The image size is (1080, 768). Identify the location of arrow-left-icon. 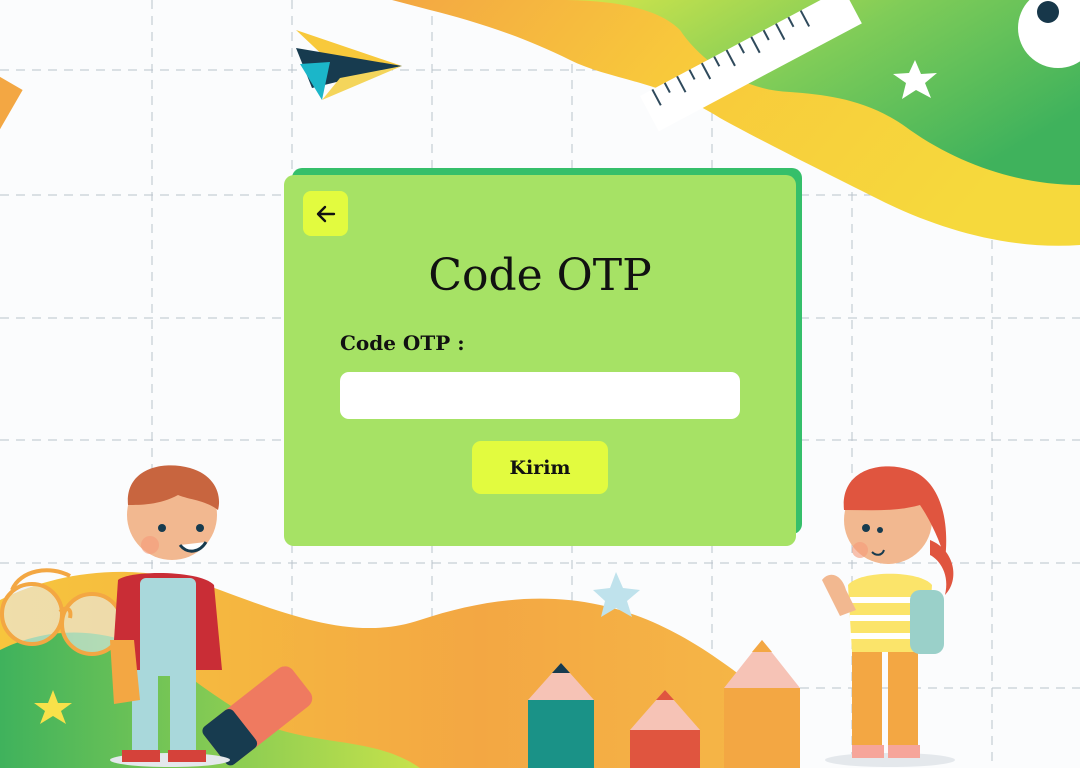
(326, 214).